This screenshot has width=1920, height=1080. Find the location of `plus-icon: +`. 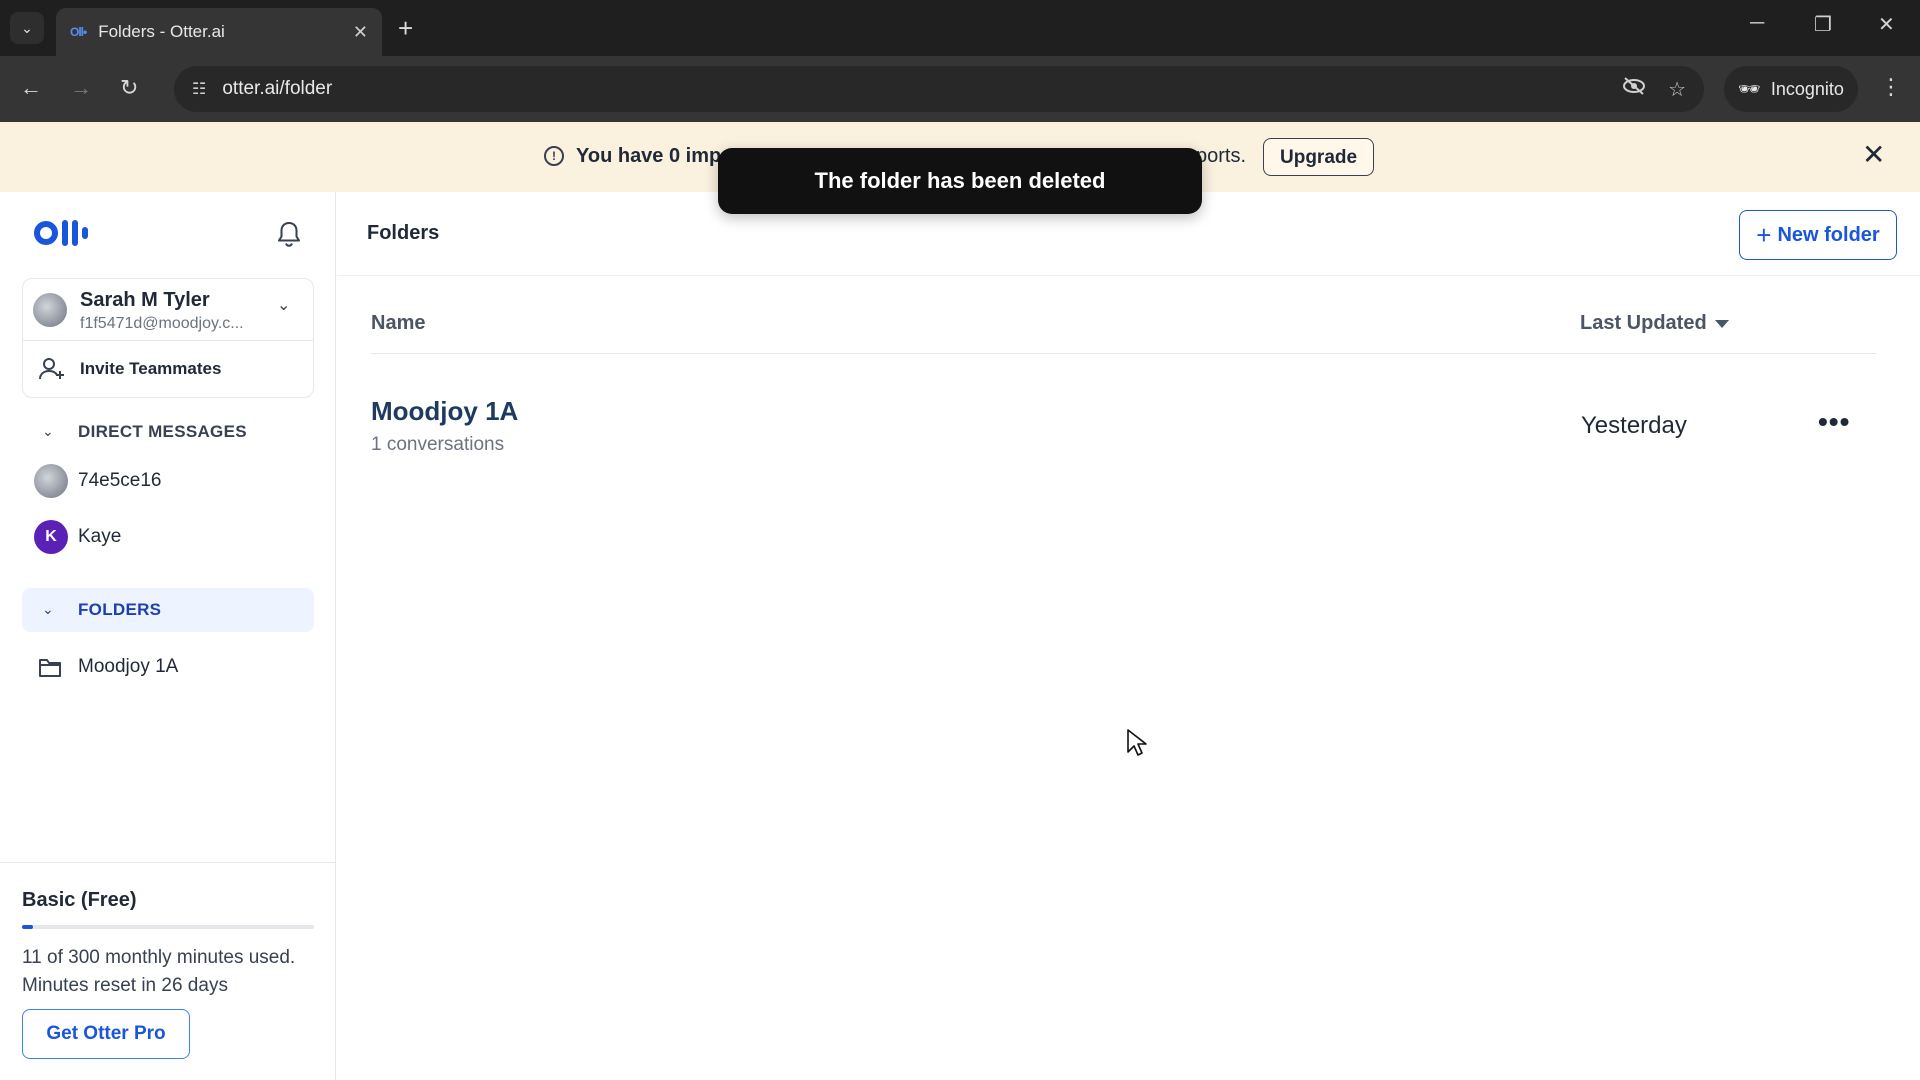

plus-icon: + is located at coordinates (1764, 235).